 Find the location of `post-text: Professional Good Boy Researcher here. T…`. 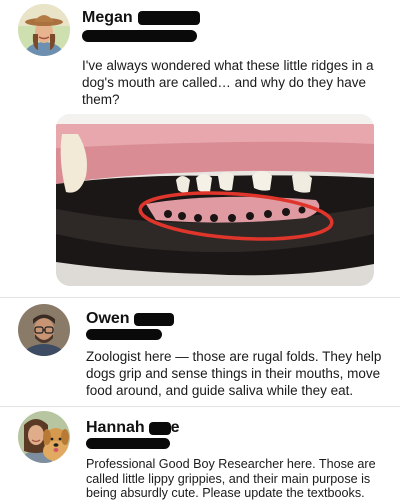

post-text: Professional Good Boy Researcher here. T… is located at coordinates (231, 478).